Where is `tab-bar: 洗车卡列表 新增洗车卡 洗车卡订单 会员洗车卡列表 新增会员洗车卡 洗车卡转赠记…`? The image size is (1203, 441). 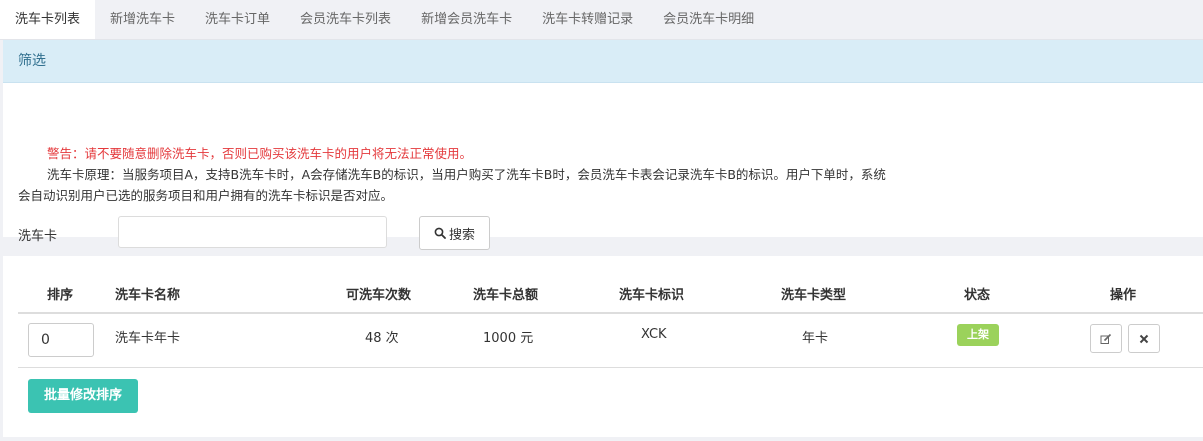
tab-bar: 洗车卡列表 新增洗车卡 洗车卡订单 会员洗车卡列表 新增会员洗车卡 洗车卡转赠记… is located at coordinates (601, 20).